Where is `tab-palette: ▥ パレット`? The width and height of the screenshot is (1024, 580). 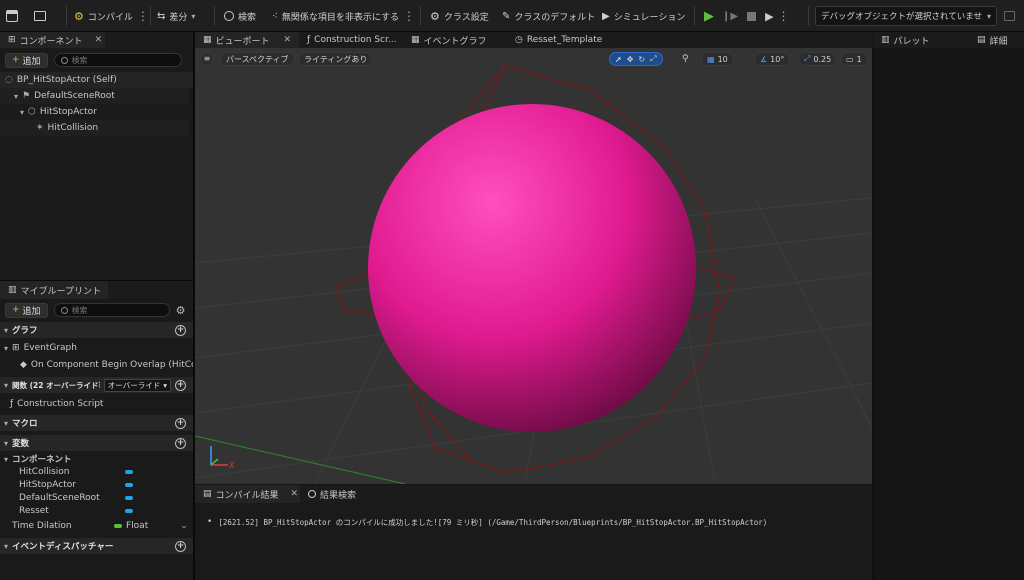
tab-palette: ▥ パレット is located at coordinates (923, 40).